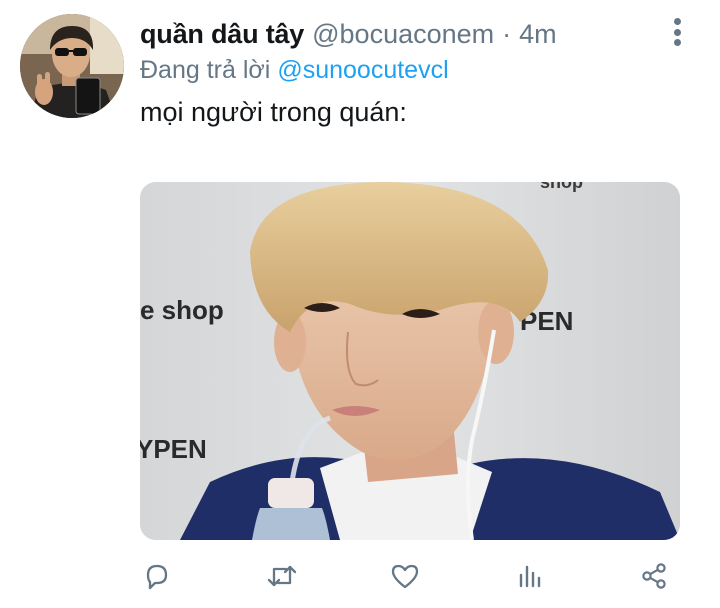  I want to click on reply-icon, so click(157, 577).